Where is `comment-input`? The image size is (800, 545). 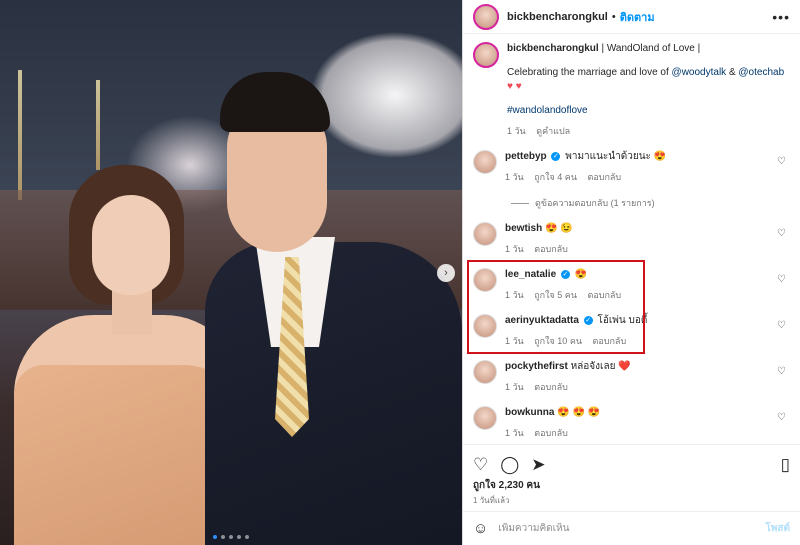
comment-input is located at coordinates (627, 528).